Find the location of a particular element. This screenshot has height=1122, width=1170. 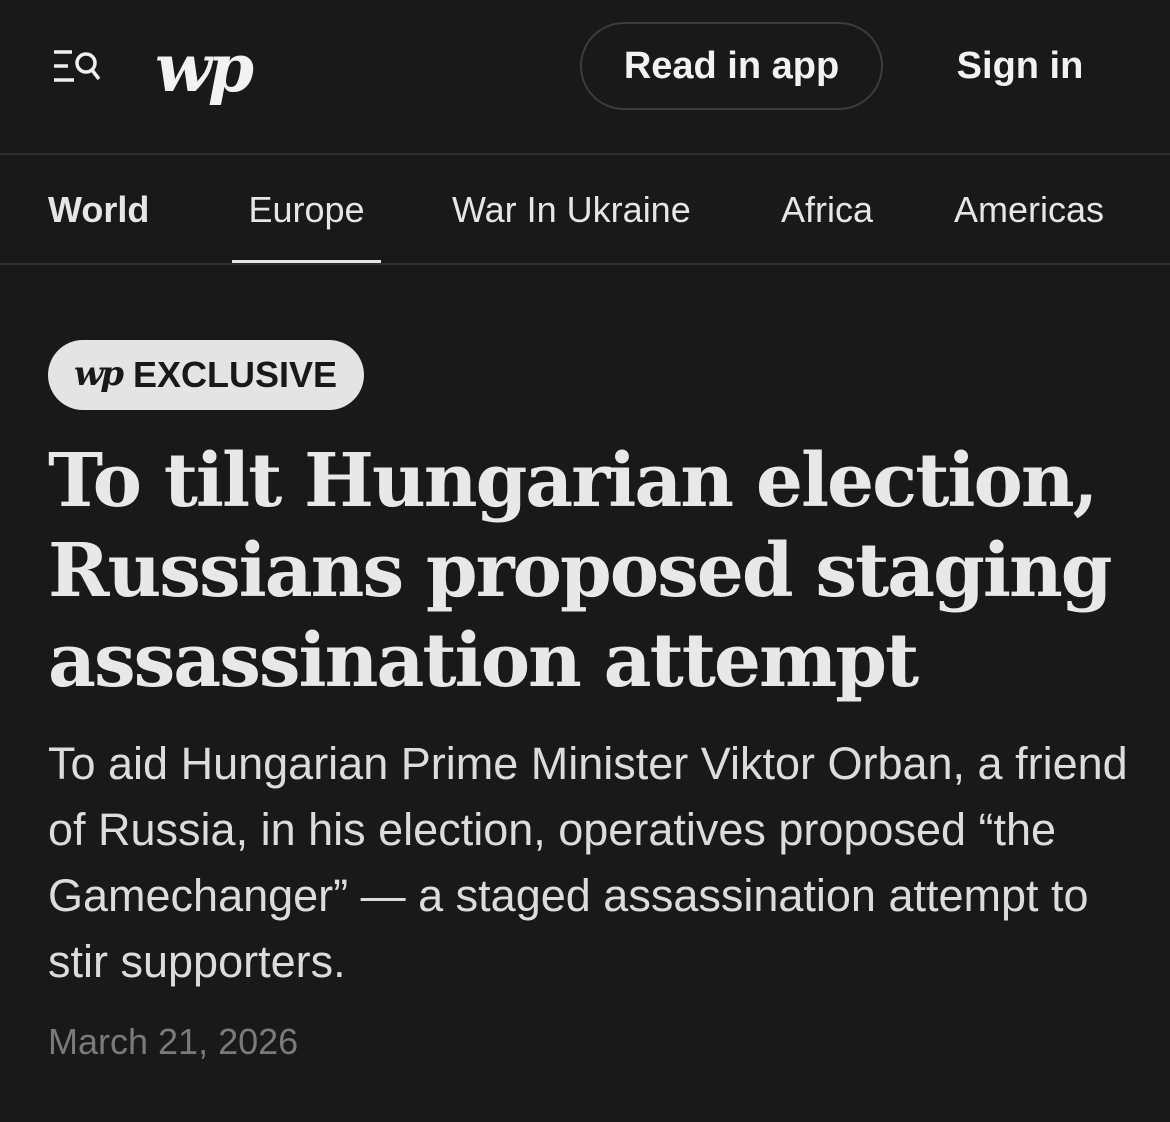

badge-label: EXCLUSIVE is located at coordinates (235, 374).